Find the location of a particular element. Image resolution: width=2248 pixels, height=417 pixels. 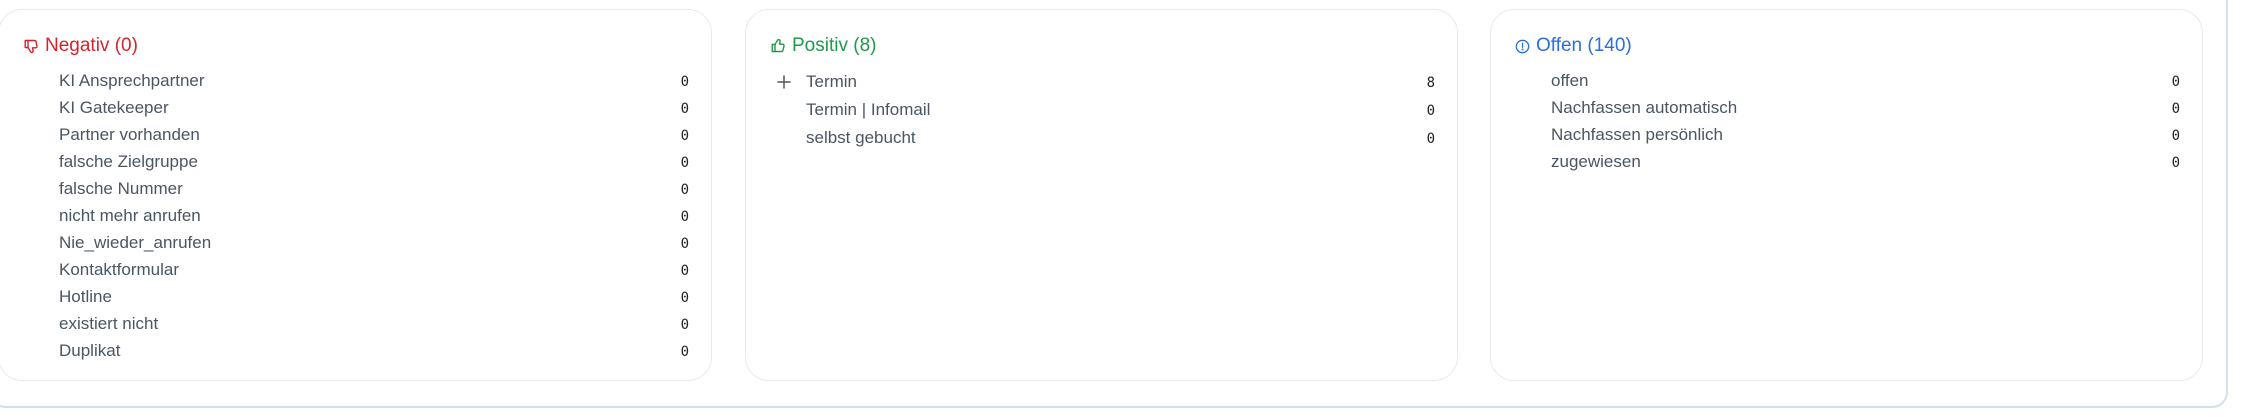

list-item: Termin | Infomail 0 is located at coordinates (1101, 110).